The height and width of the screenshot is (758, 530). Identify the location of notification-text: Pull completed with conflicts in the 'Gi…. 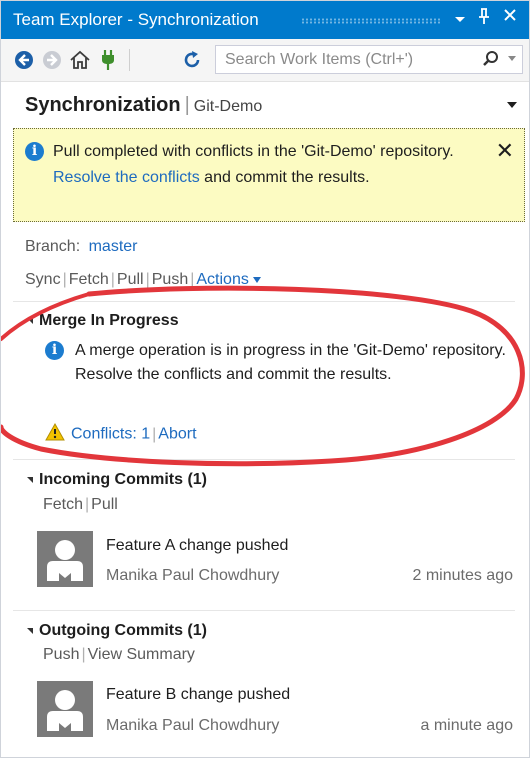
(253, 164).